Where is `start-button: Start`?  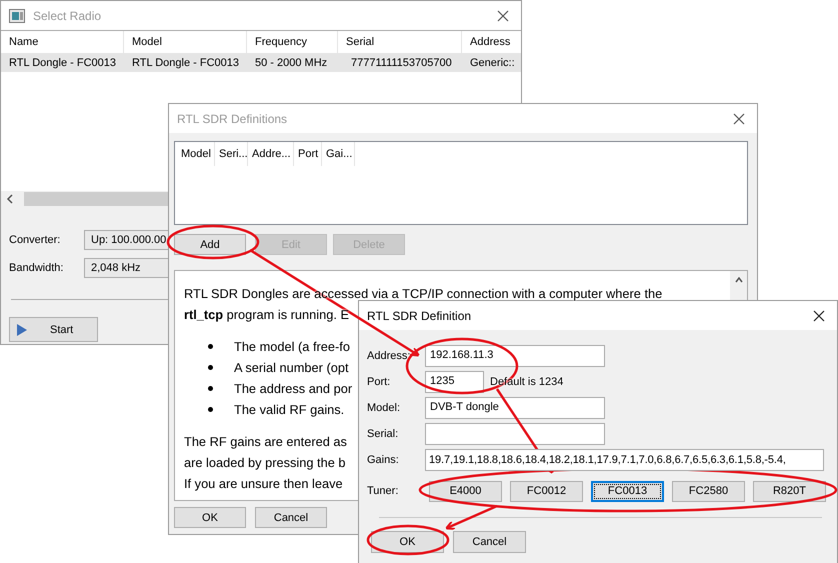 start-button: Start is located at coordinates (53, 329).